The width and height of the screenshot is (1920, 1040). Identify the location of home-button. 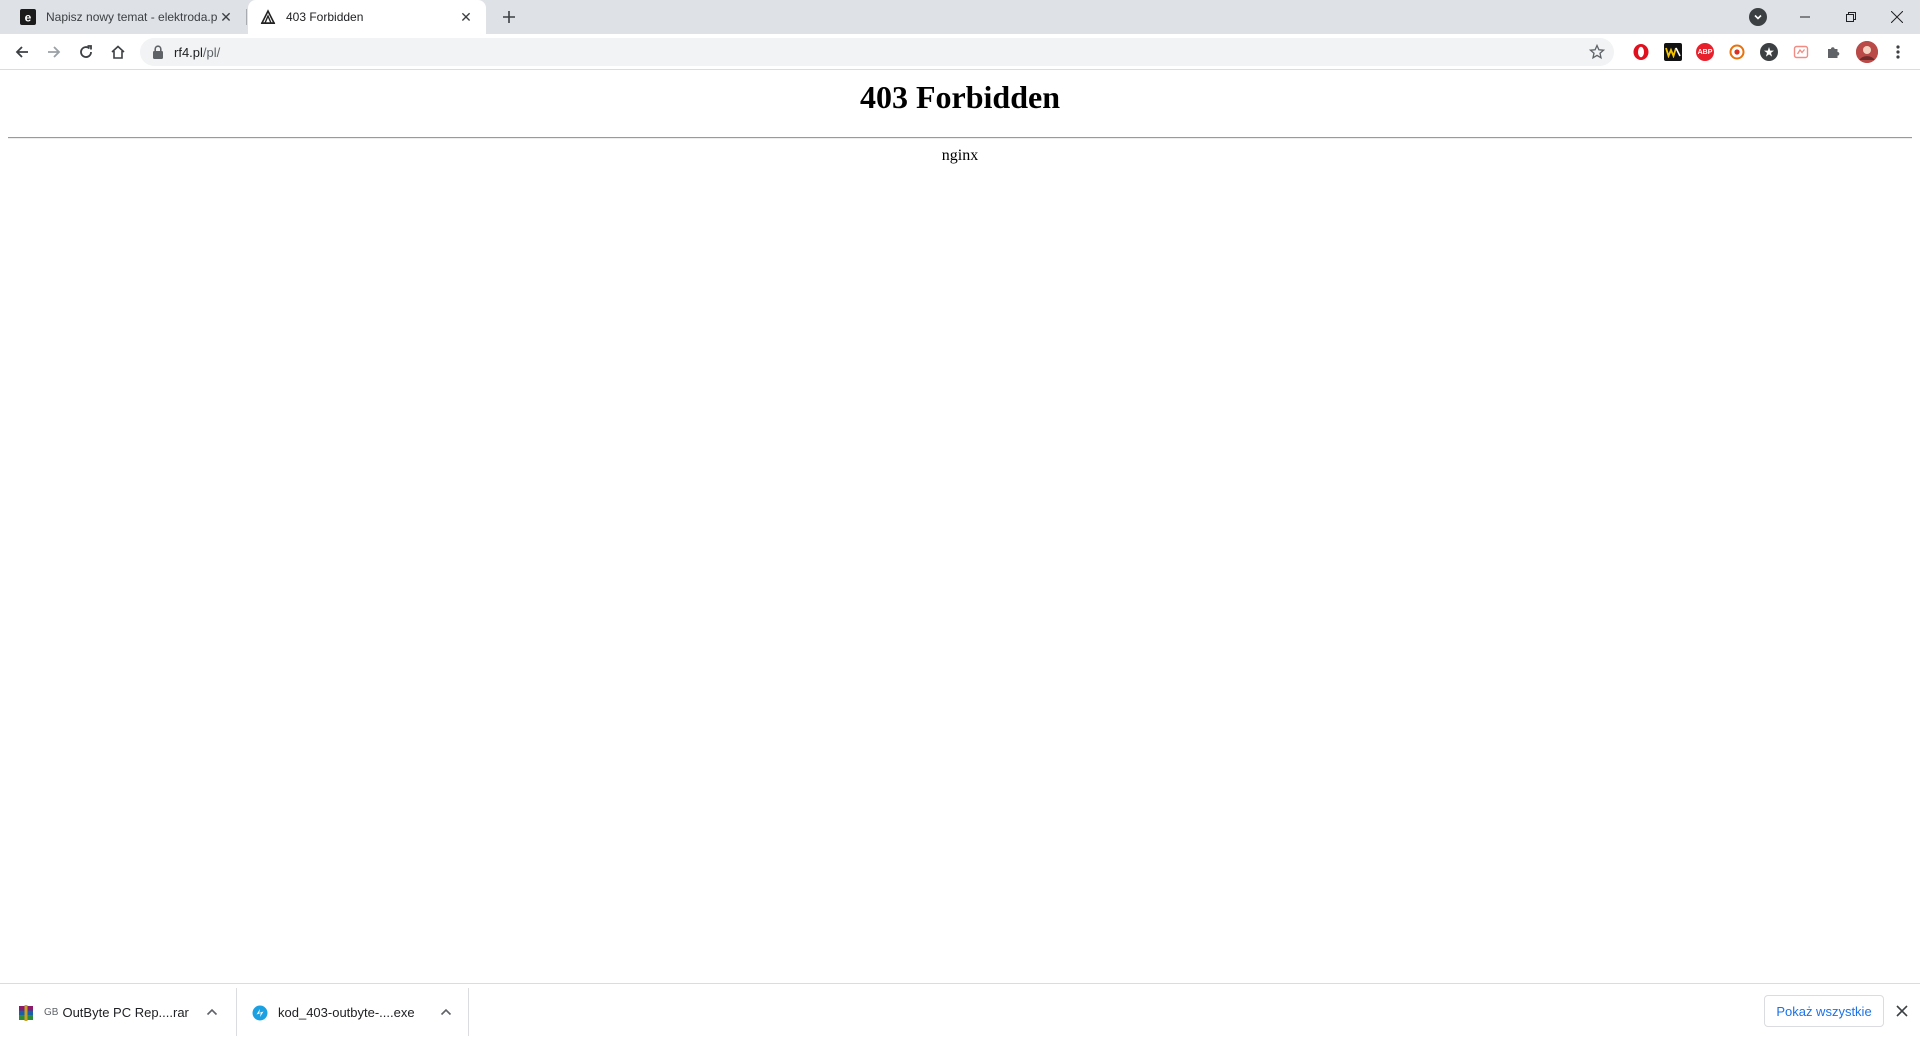
(118, 52).